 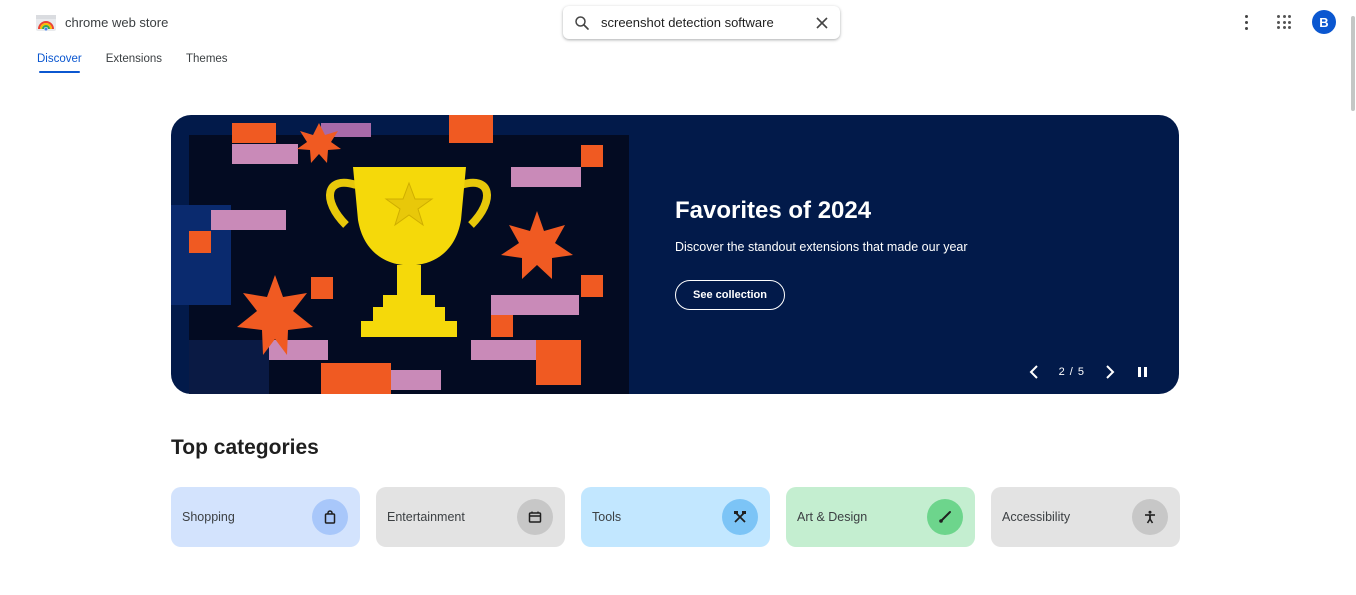 I want to click on brush-icon, so click(x=945, y=517).